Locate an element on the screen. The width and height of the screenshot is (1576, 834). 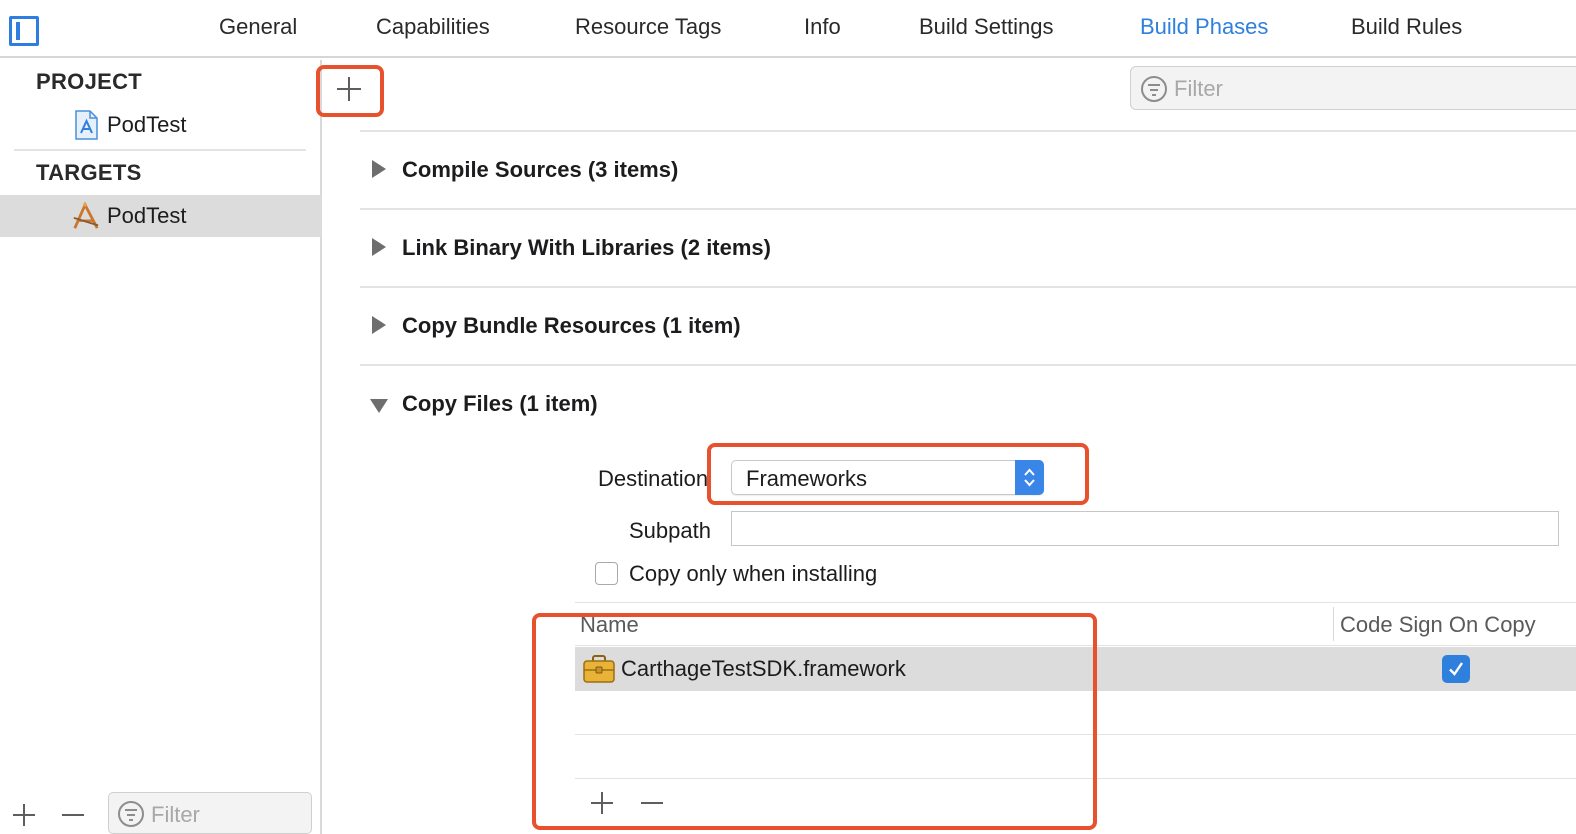
phase-link-binary: Link Binary With Libraries (2 items) is located at coordinates (968, 249).